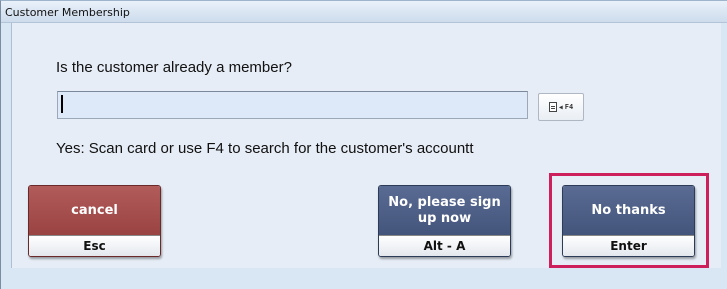 The width and height of the screenshot is (727, 289). I want to click on member-search-input, so click(292, 105).